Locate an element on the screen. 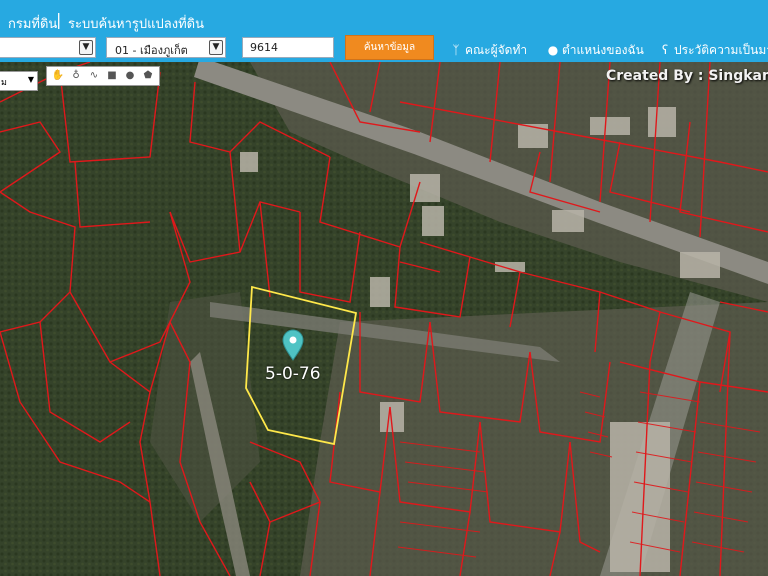  nav-my-location-link: ● ตำแหน่งของฉัน is located at coordinates (595, 50).